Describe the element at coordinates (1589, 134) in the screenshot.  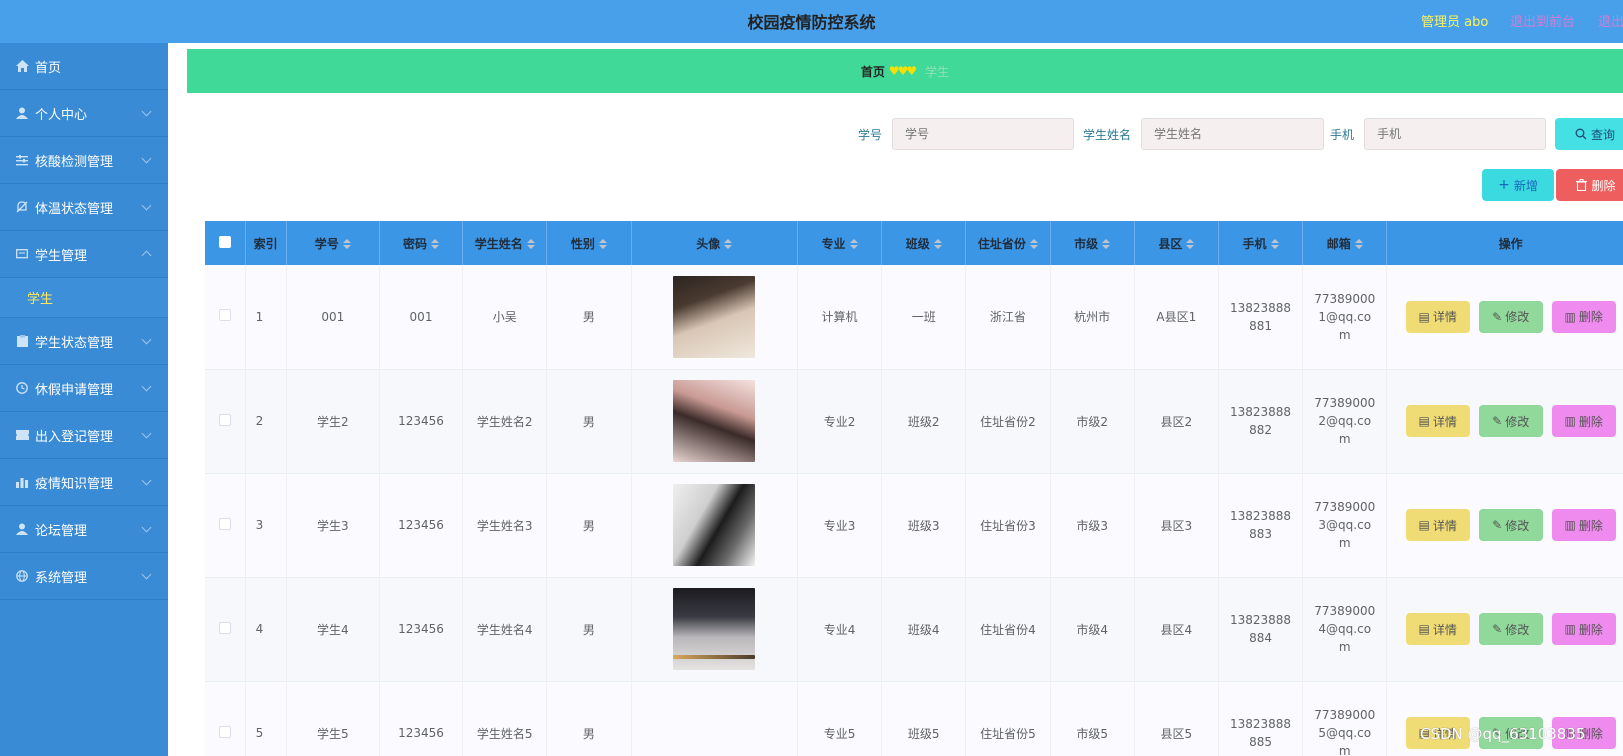
I see `query-button: 查询` at that location.